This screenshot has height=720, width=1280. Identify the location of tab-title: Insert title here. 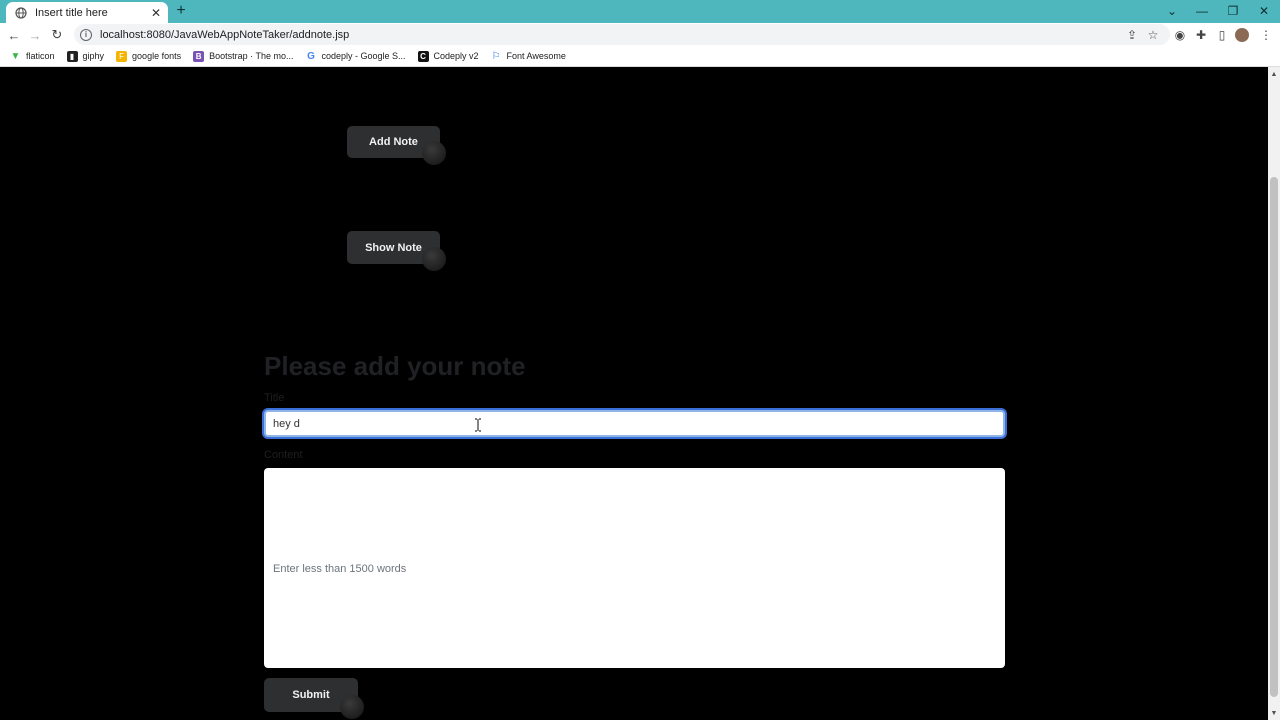
(71, 12).